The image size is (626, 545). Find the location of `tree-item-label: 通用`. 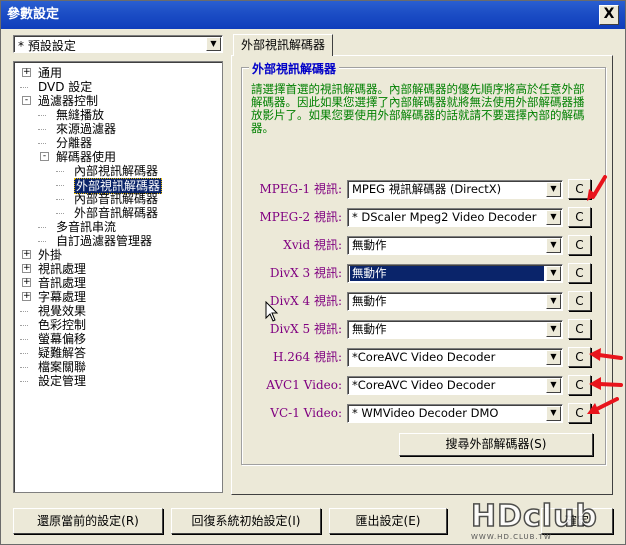

tree-item-label: 通用 is located at coordinates (50, 73).